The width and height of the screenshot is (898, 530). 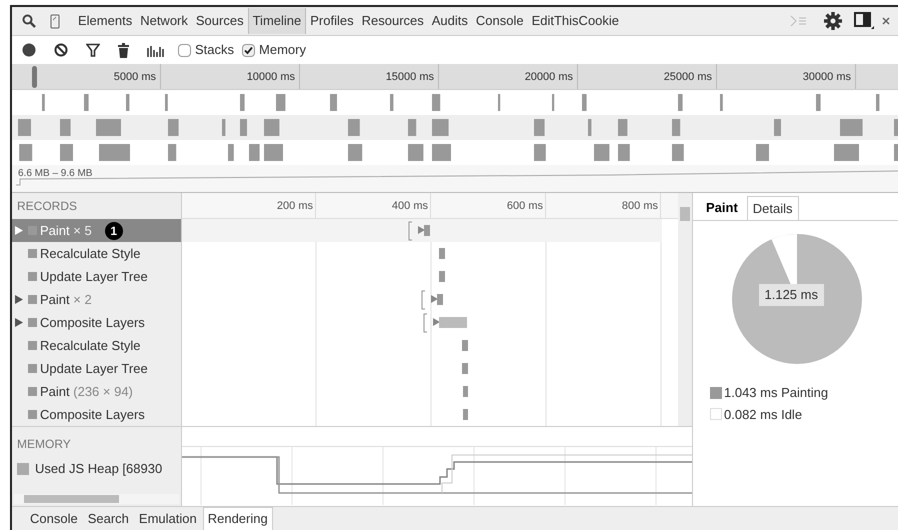 I want to click on checkbox-label: Stacks, so click(x=214, y=50).